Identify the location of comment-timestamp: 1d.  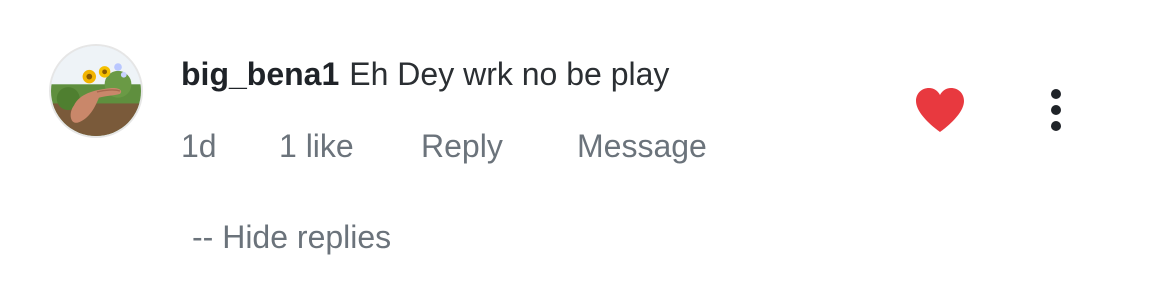
(199, 146).